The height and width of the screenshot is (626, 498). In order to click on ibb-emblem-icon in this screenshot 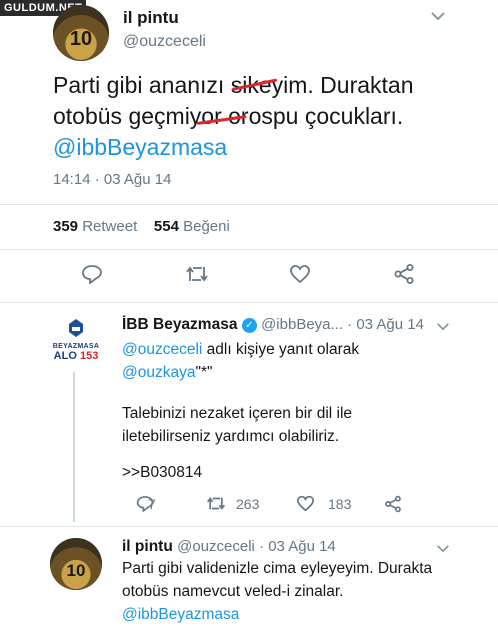, I will do `click(76, 328)`.